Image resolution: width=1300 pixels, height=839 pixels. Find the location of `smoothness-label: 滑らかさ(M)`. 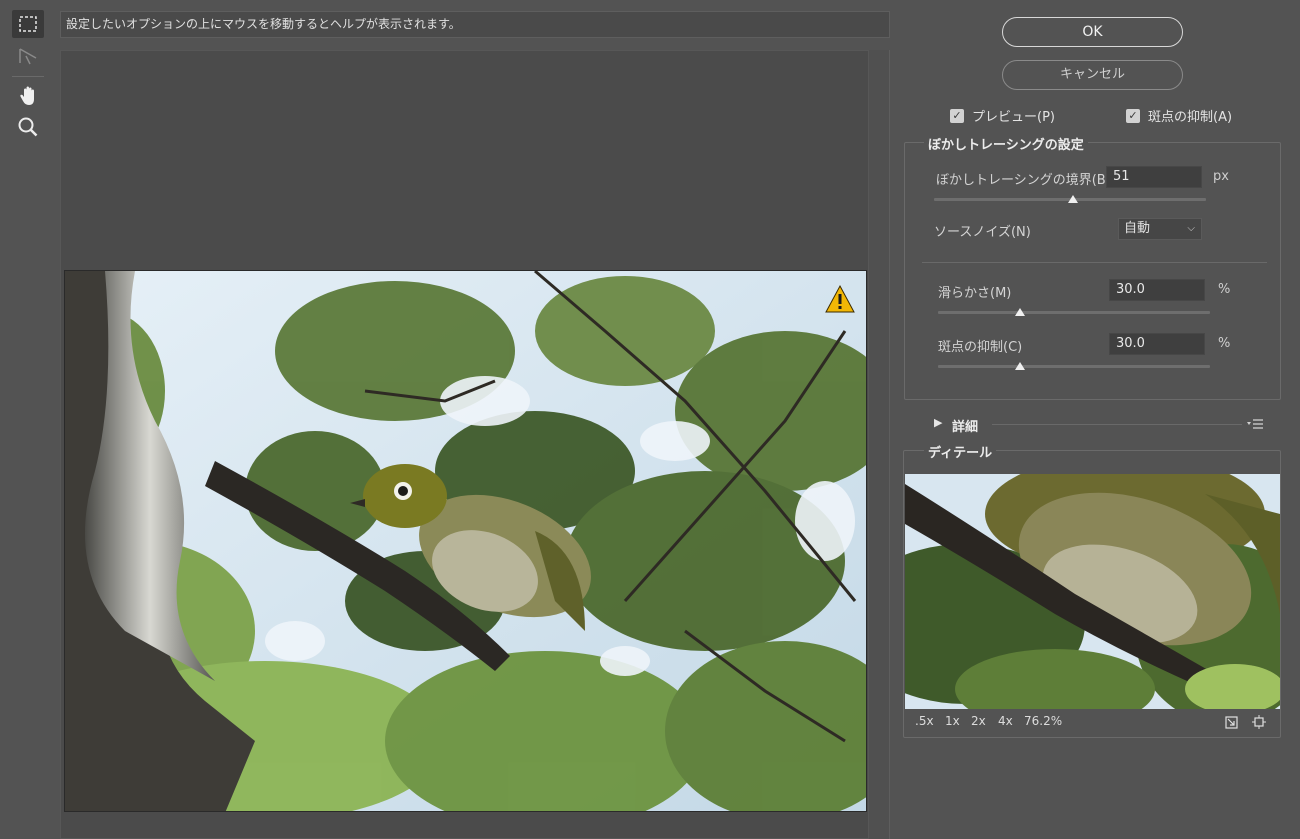

smoothness-label: 滑らかさ(M) is located at coordinates (975, 293).